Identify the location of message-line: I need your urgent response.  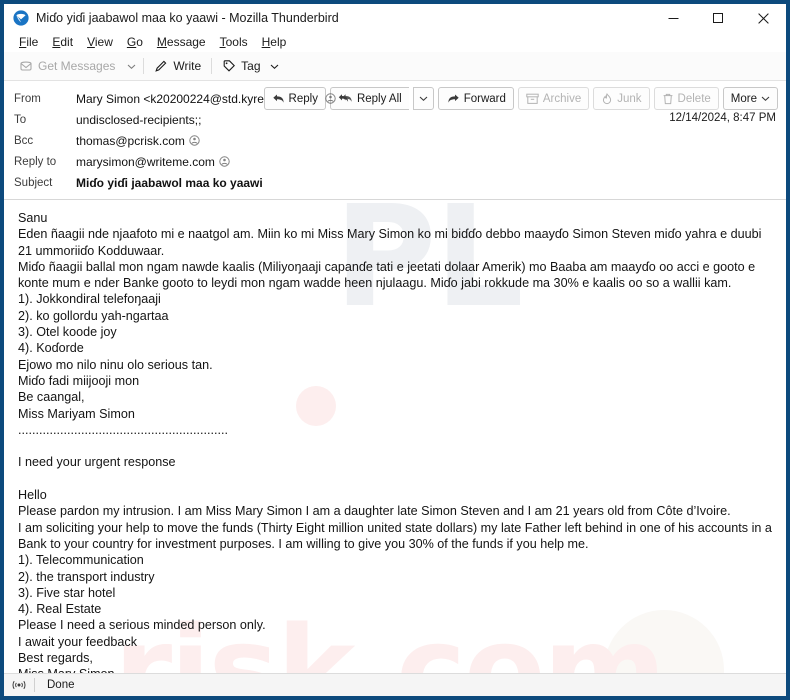
(97, 462).